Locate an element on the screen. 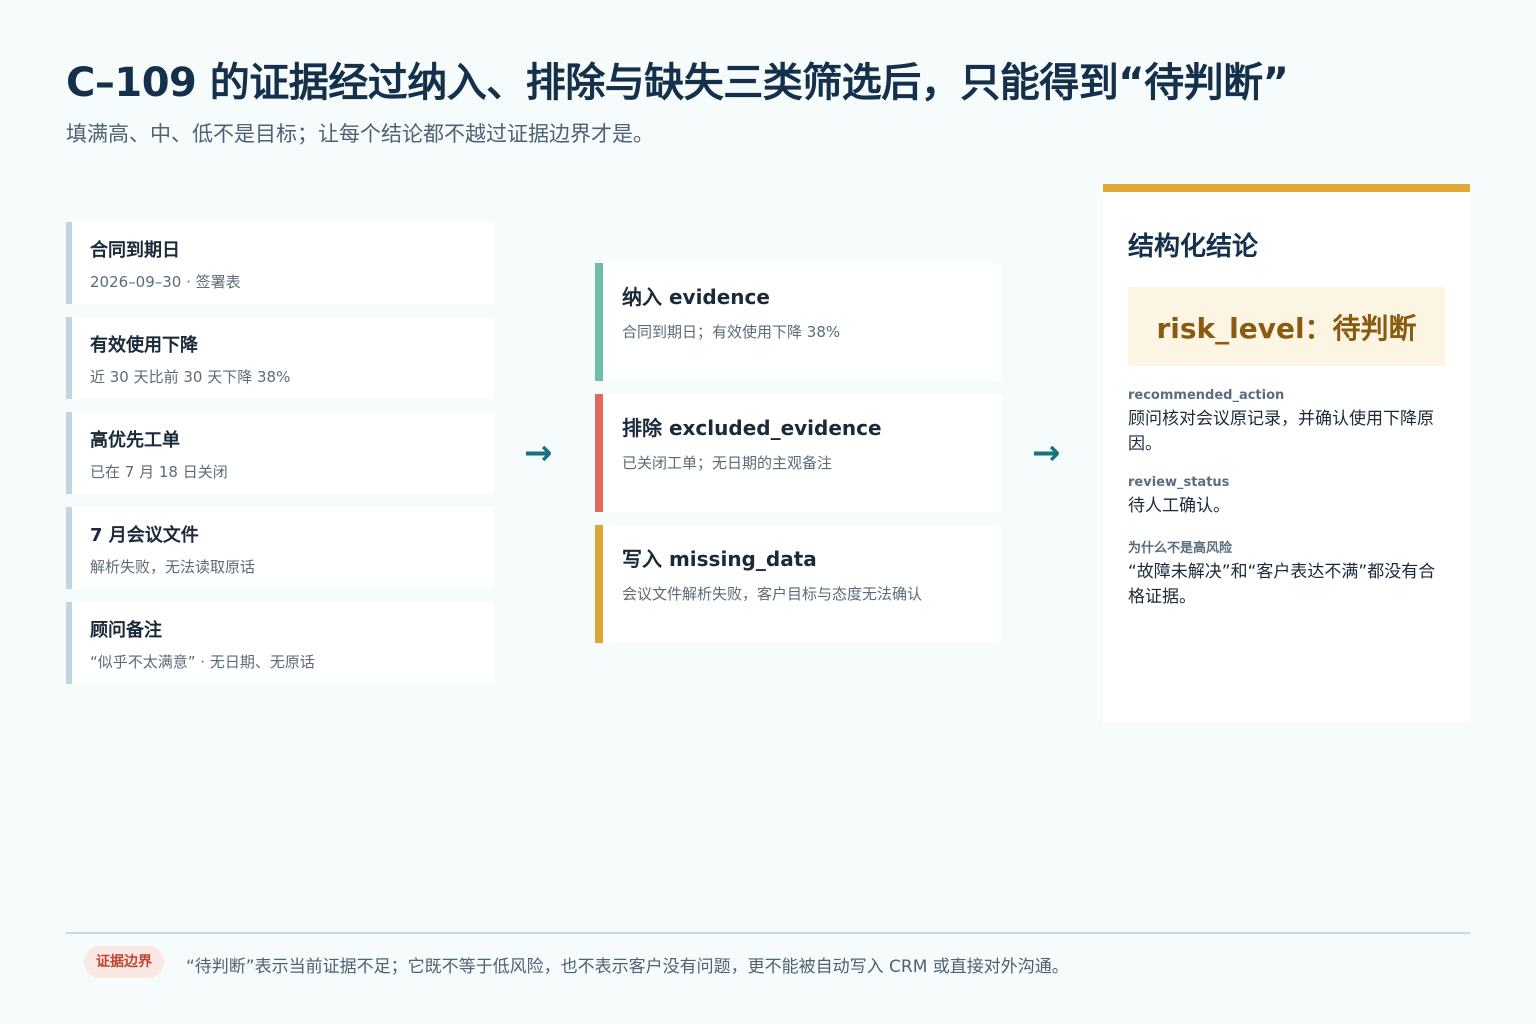  source-card-title: 合同到期日 is located at coordinates (135, 250).